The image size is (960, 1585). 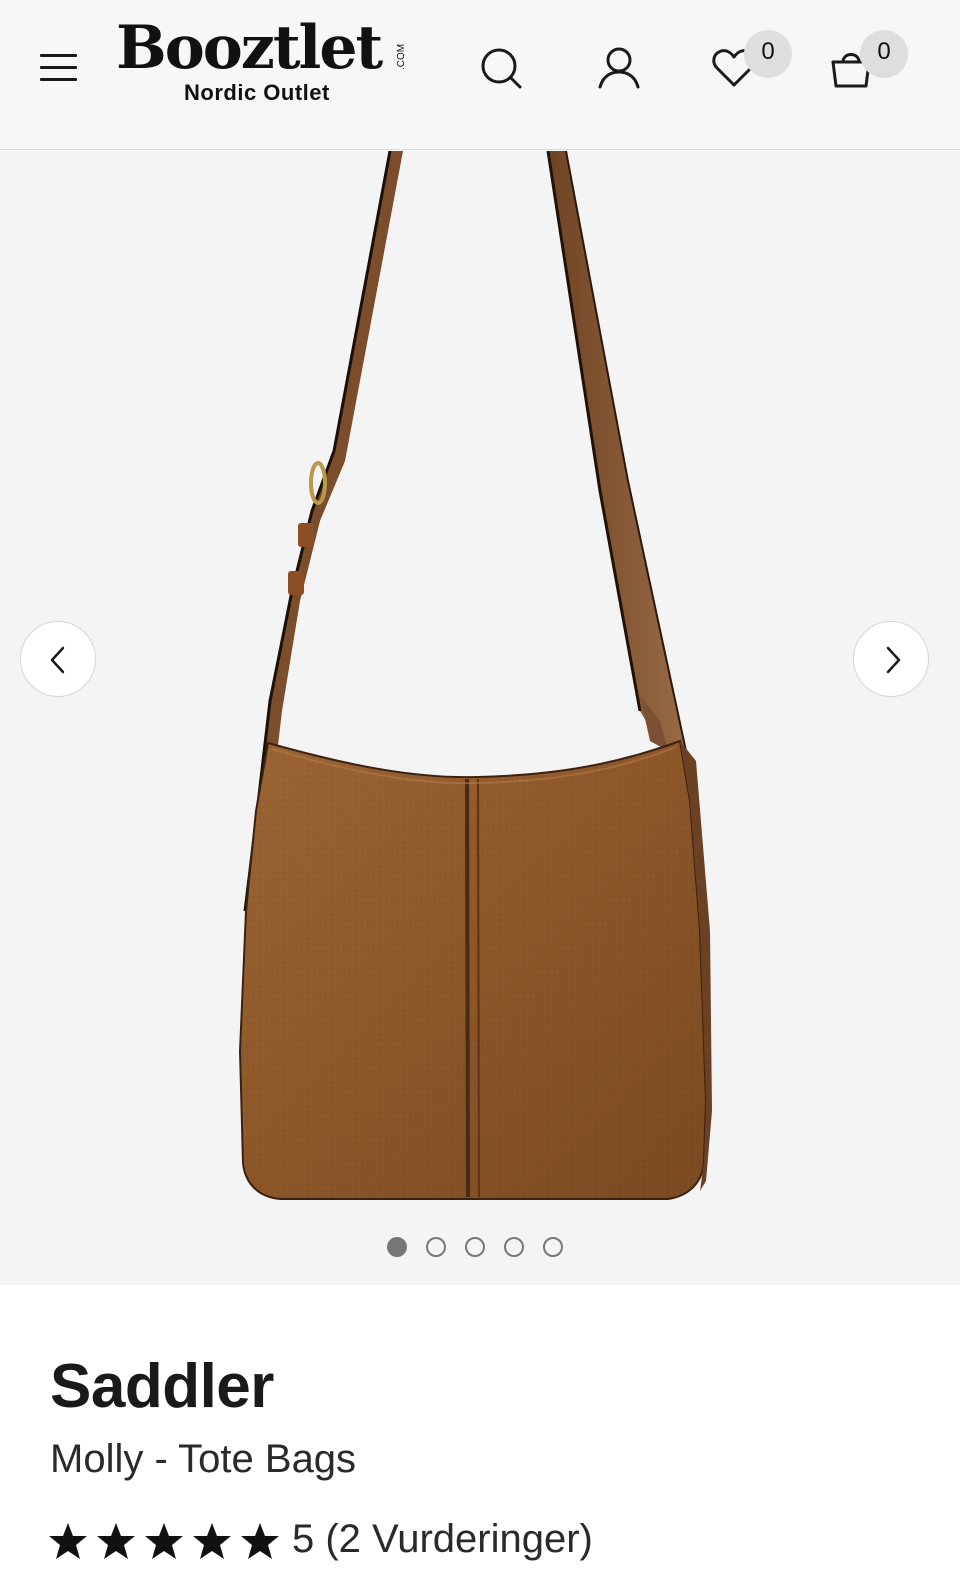 What do you see at coordinates (619, 68) in the screenshot?
I see `user-icon` at bounding box center [619, 68].